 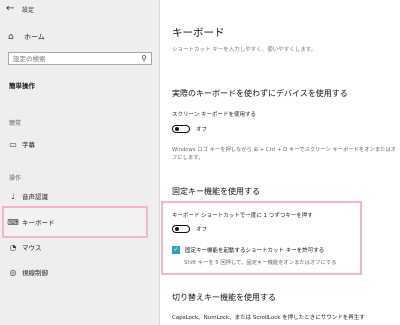 I want to click on section-toggle-keys-heading: 切り替えキー機能を使用する, so click(x=224, y=297).